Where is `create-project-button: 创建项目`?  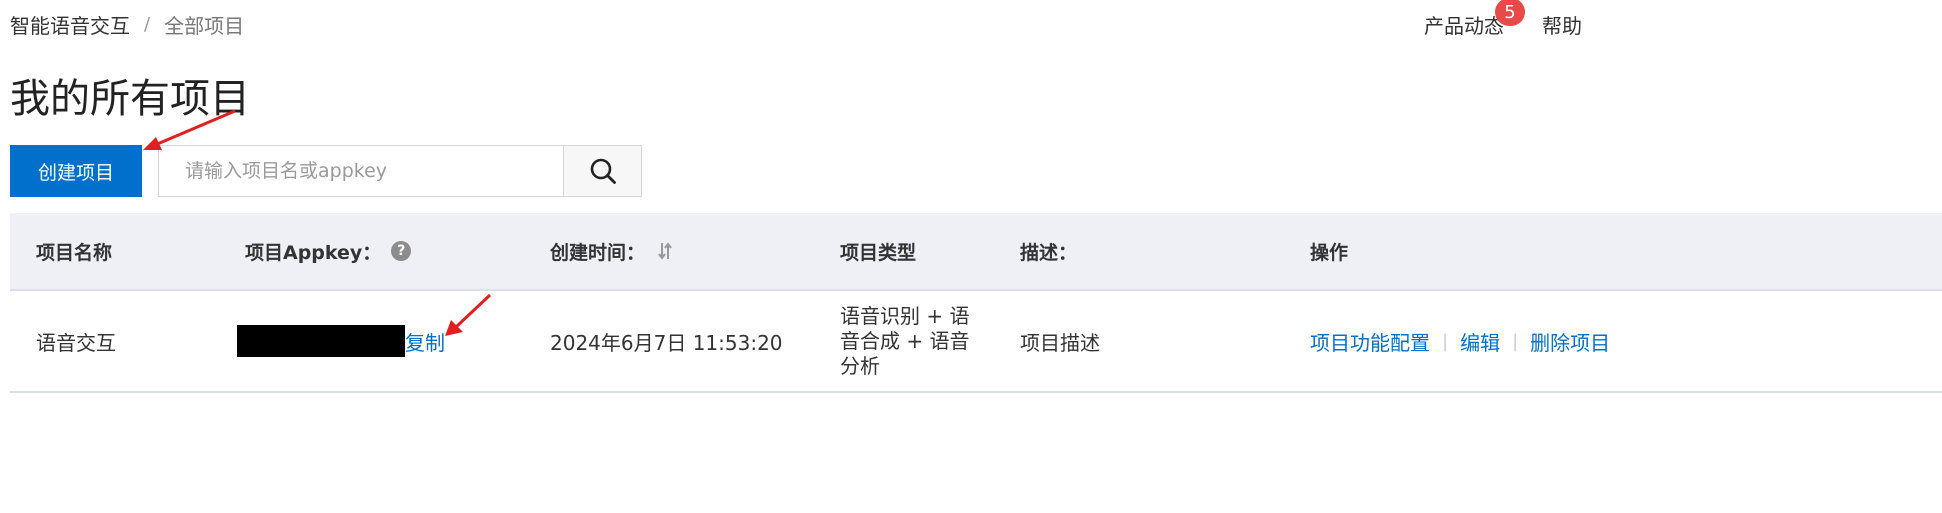 create-project-button: 创建项目 is located at coordinates (76, 171).